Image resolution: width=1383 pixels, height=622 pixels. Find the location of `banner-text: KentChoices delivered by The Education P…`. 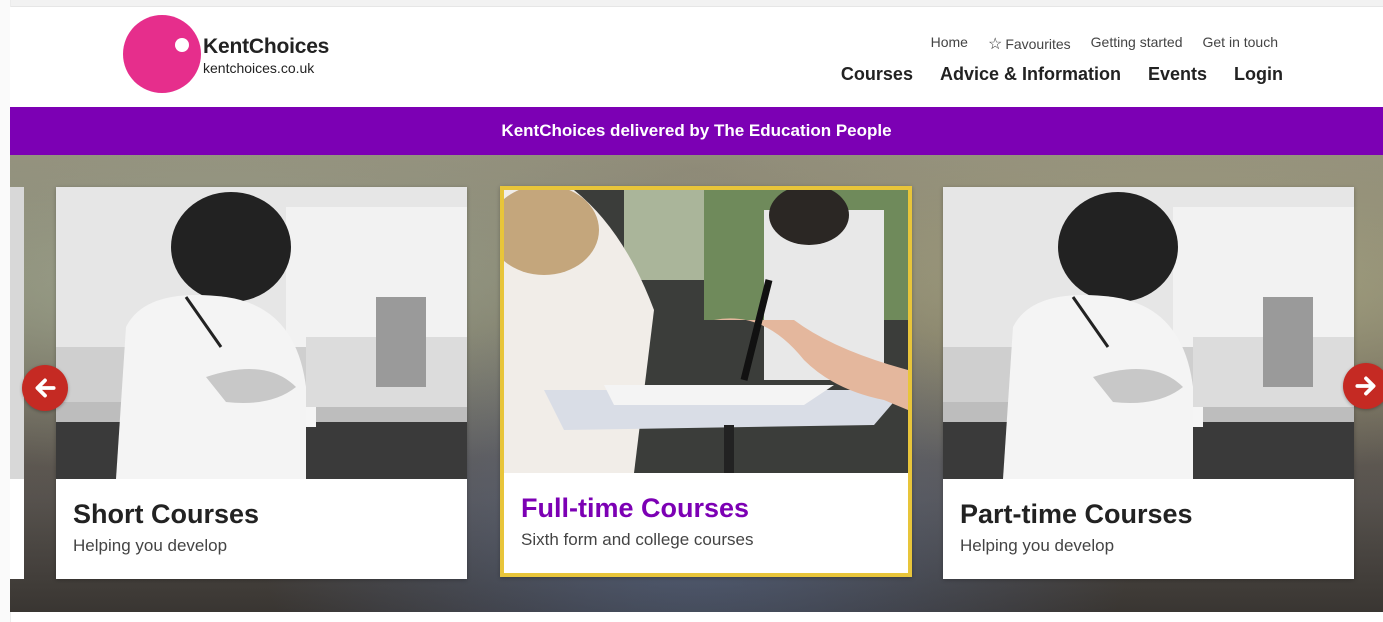

banner-text: KentChoices delivered by The Education P… is located at coordinates (696, 130).